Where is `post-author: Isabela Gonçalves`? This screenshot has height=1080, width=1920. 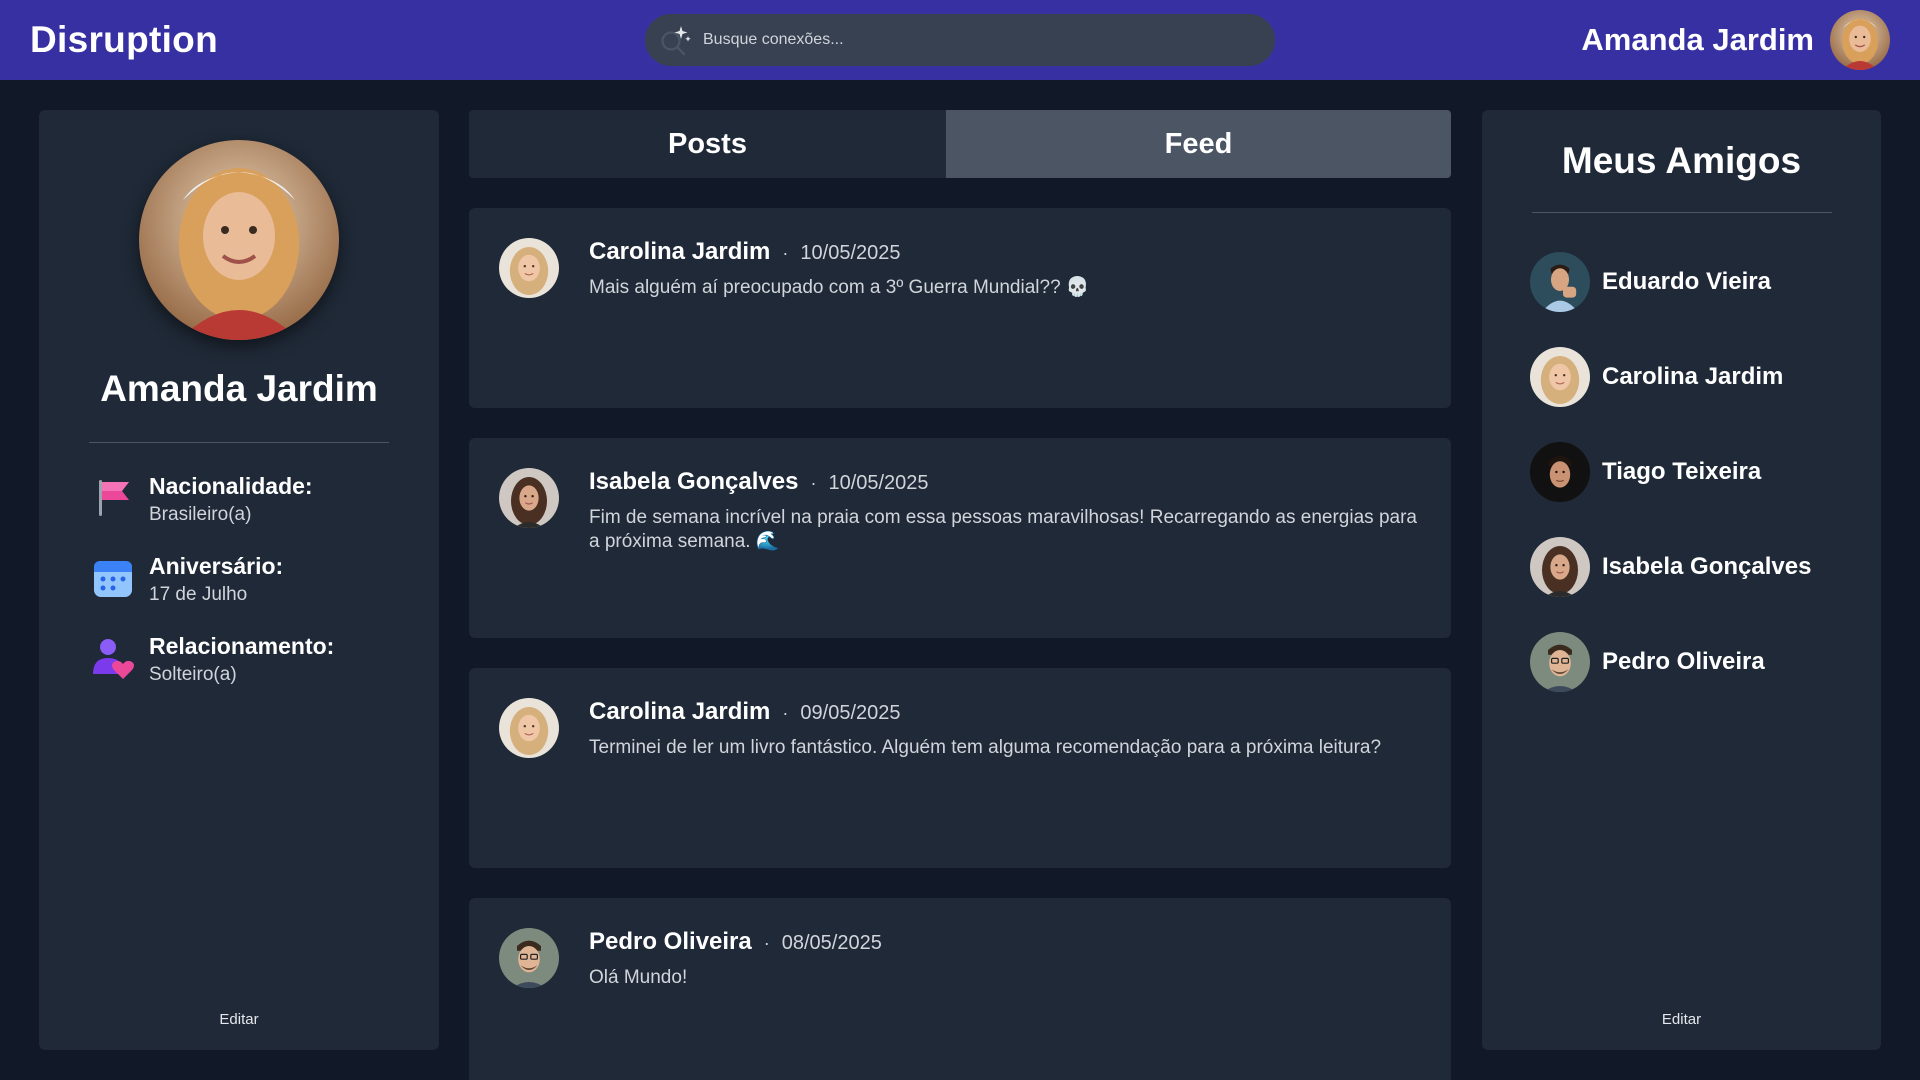
post-author: Isabela Gonçalves is located at coordinates (693, 482).